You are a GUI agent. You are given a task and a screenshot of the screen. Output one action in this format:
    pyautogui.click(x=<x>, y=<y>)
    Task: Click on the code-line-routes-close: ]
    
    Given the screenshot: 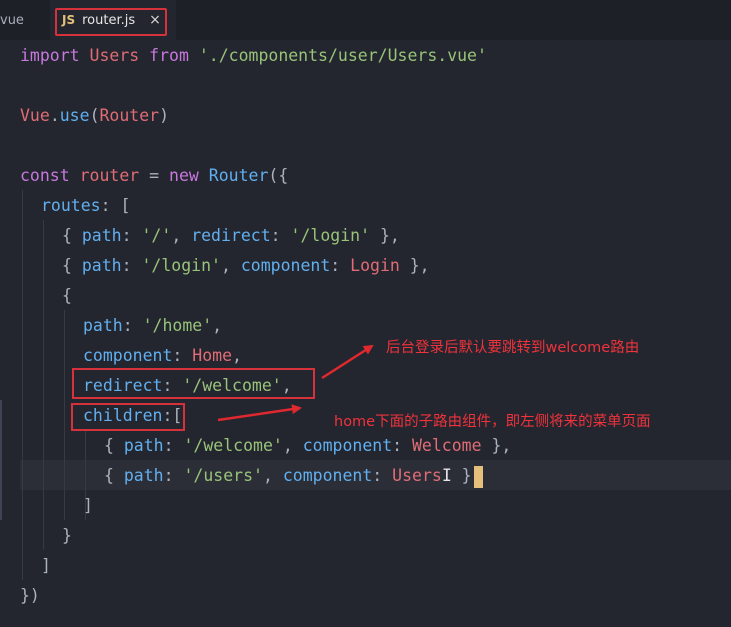 What is the action you would take?
    pyautogui.click(x=46, y=566)
    